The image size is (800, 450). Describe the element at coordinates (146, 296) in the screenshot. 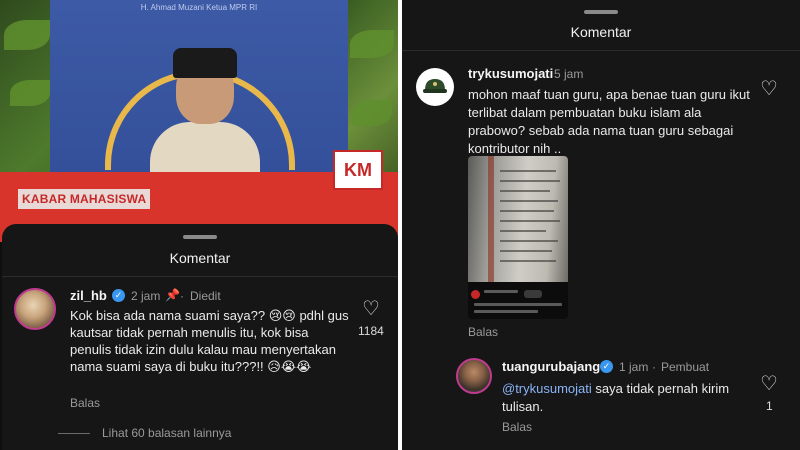

I see `comment-time: 2 jam` at that location.